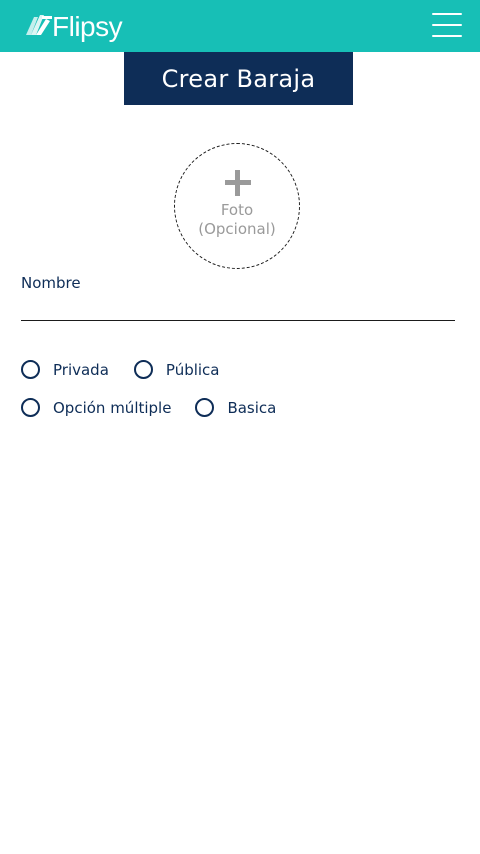 The image size is (480, 854). I want to click on radio-basica: Basica, so click(235, 407).